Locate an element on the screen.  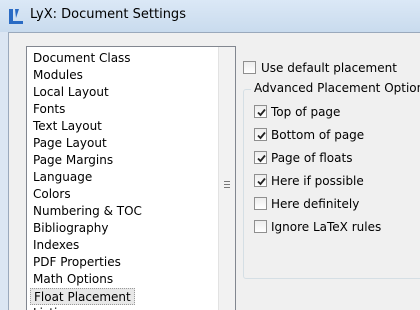
category-item: Indexes is located at coordinates (56, 245).